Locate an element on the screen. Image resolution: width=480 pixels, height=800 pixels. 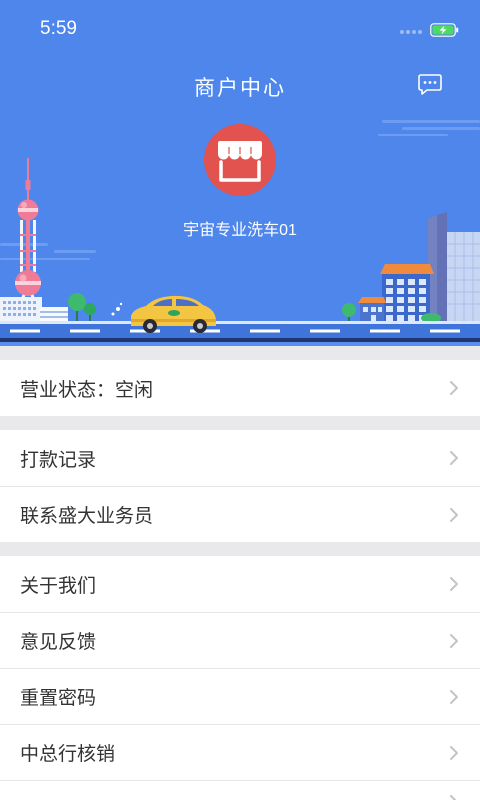
payment-records-row: 打款记录 is located at coordinates (240, 458).